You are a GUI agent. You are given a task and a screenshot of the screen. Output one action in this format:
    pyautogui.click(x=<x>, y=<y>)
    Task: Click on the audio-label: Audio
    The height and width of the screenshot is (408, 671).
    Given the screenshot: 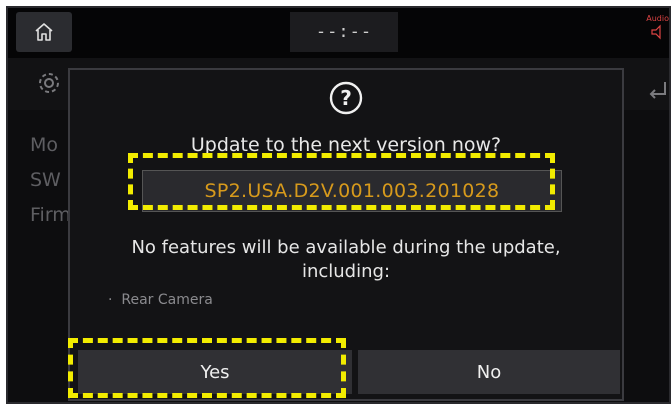 What is the action you would take?
    pyautogui.click(x=657, y=18)
    